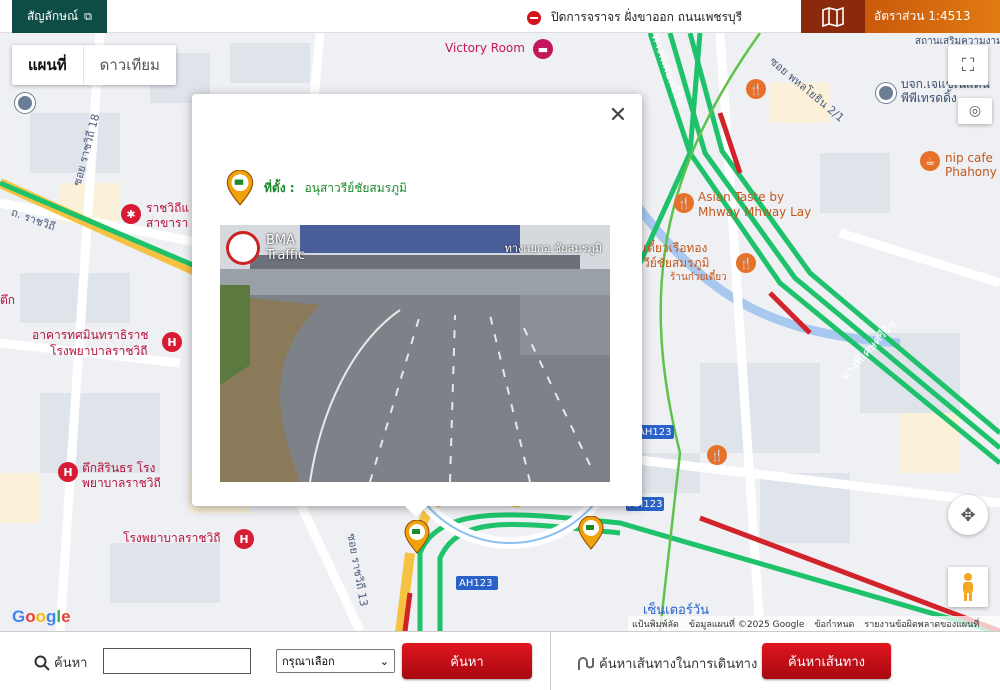  Describe the element at coordinates (655, 624) in the screenshot. I see `keyboard-shortcuts-link: แป้นพิมพ์ลัด` at that location.